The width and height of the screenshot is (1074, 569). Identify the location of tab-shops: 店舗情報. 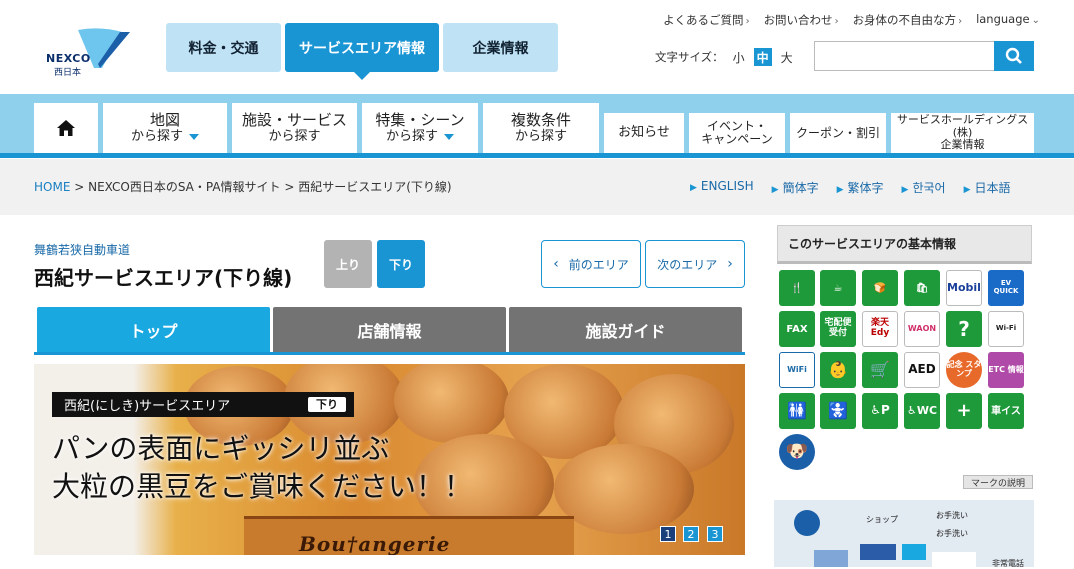
(389, 330).